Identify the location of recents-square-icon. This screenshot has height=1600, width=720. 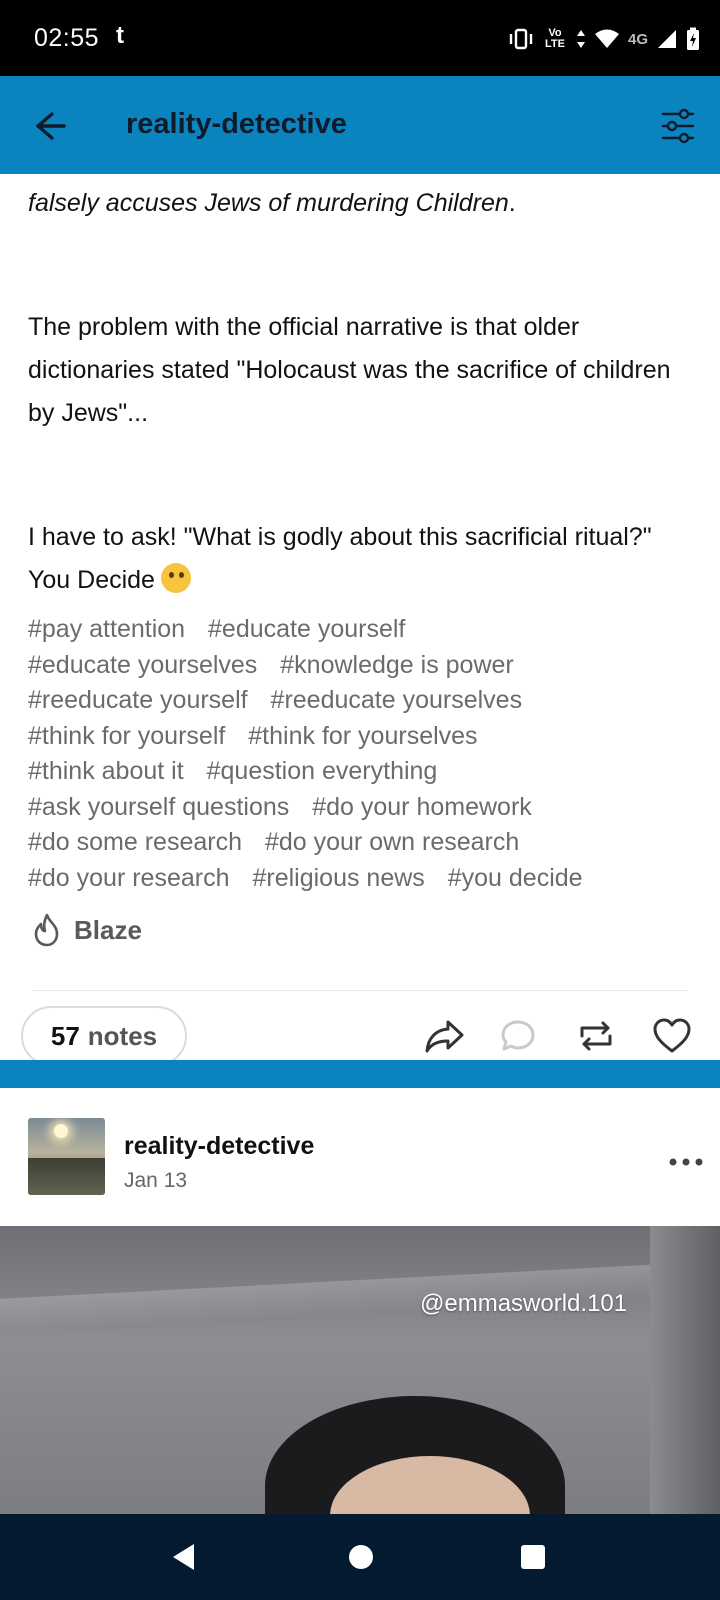
(533, 1557).